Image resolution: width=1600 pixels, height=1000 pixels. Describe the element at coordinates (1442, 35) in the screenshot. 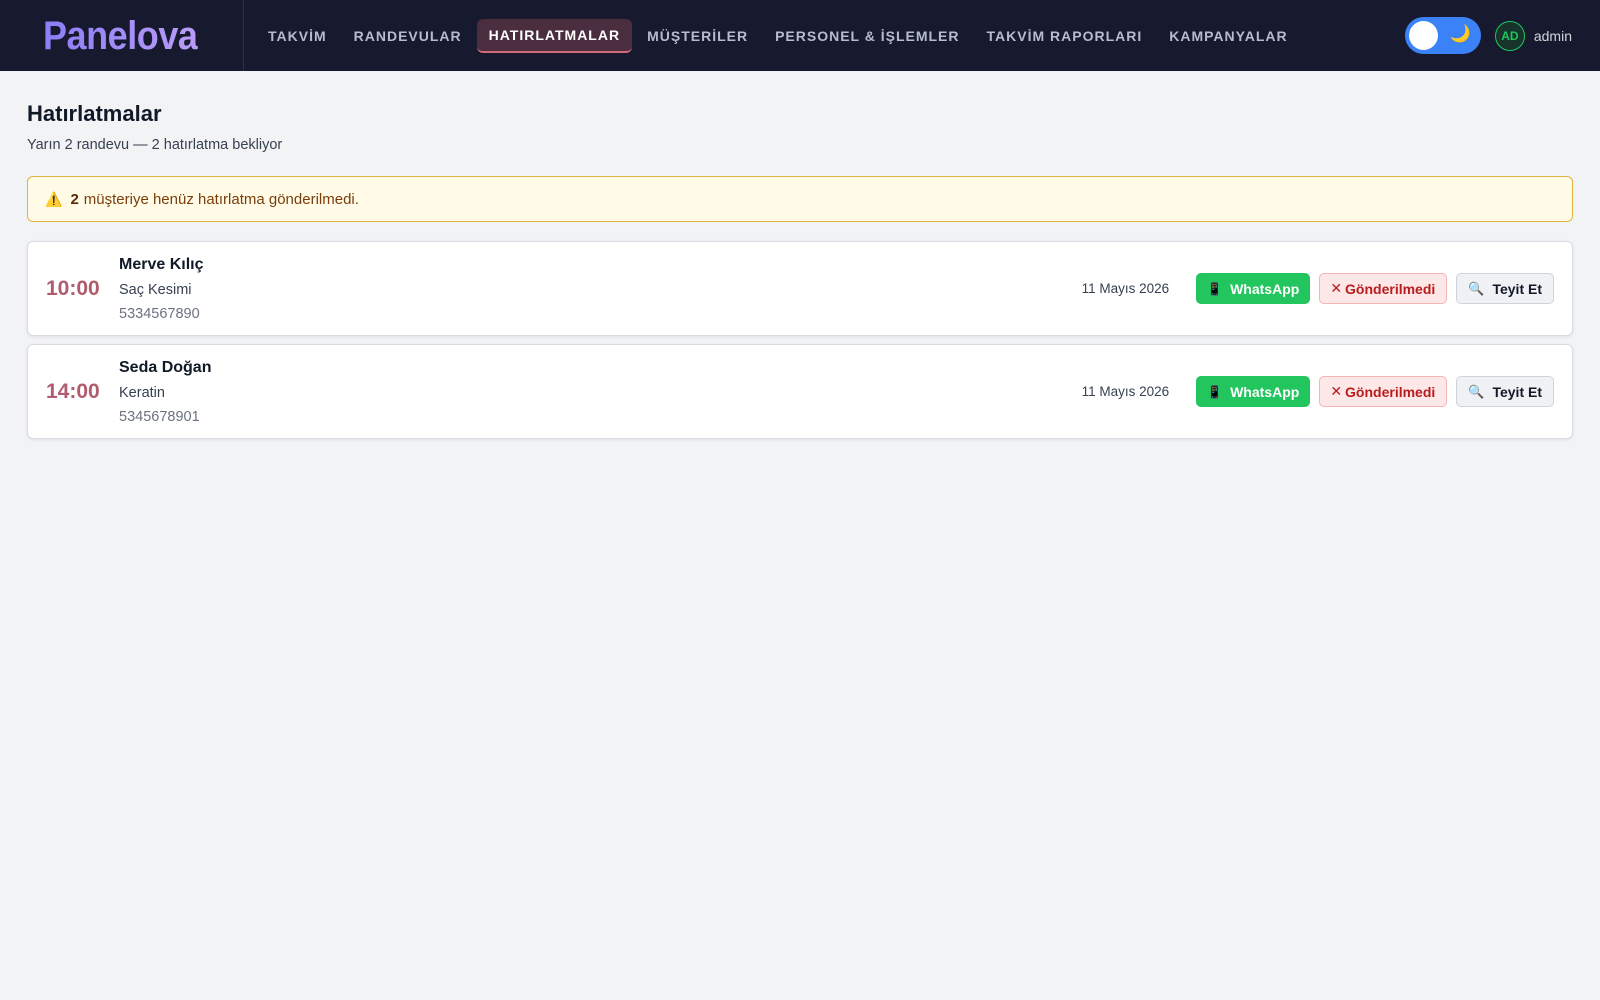

I see `theme-toggle: 🌙` at that location.